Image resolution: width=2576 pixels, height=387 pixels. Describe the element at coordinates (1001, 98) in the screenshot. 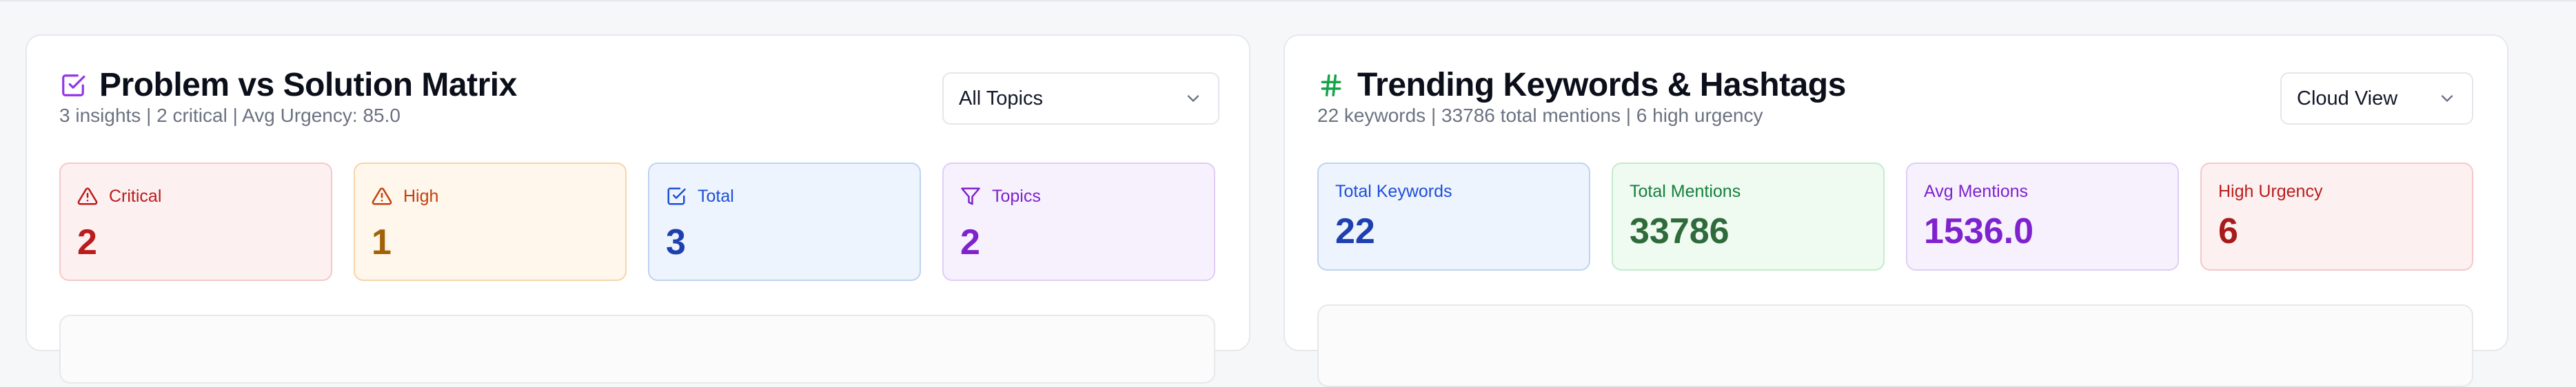

I see `topic-filter-value: All Topics` at that location.